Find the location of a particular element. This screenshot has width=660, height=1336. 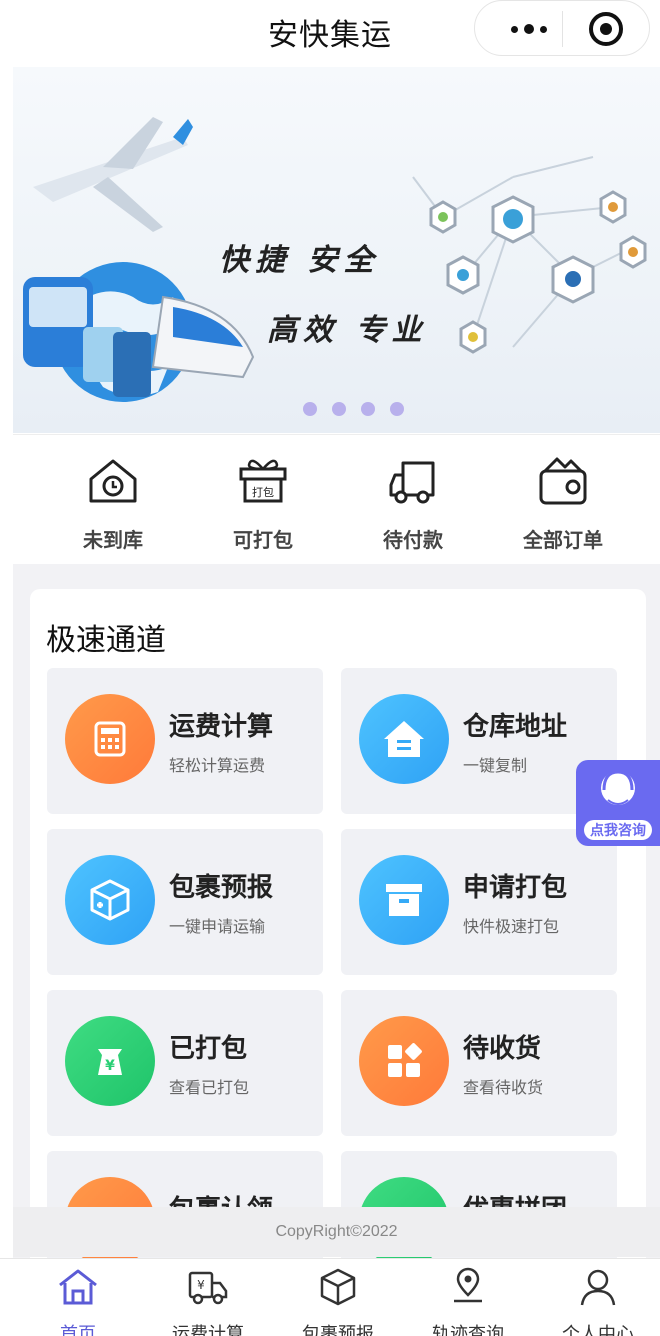

tab-label: 包裹预报 is located at coordinates (338, 1330).